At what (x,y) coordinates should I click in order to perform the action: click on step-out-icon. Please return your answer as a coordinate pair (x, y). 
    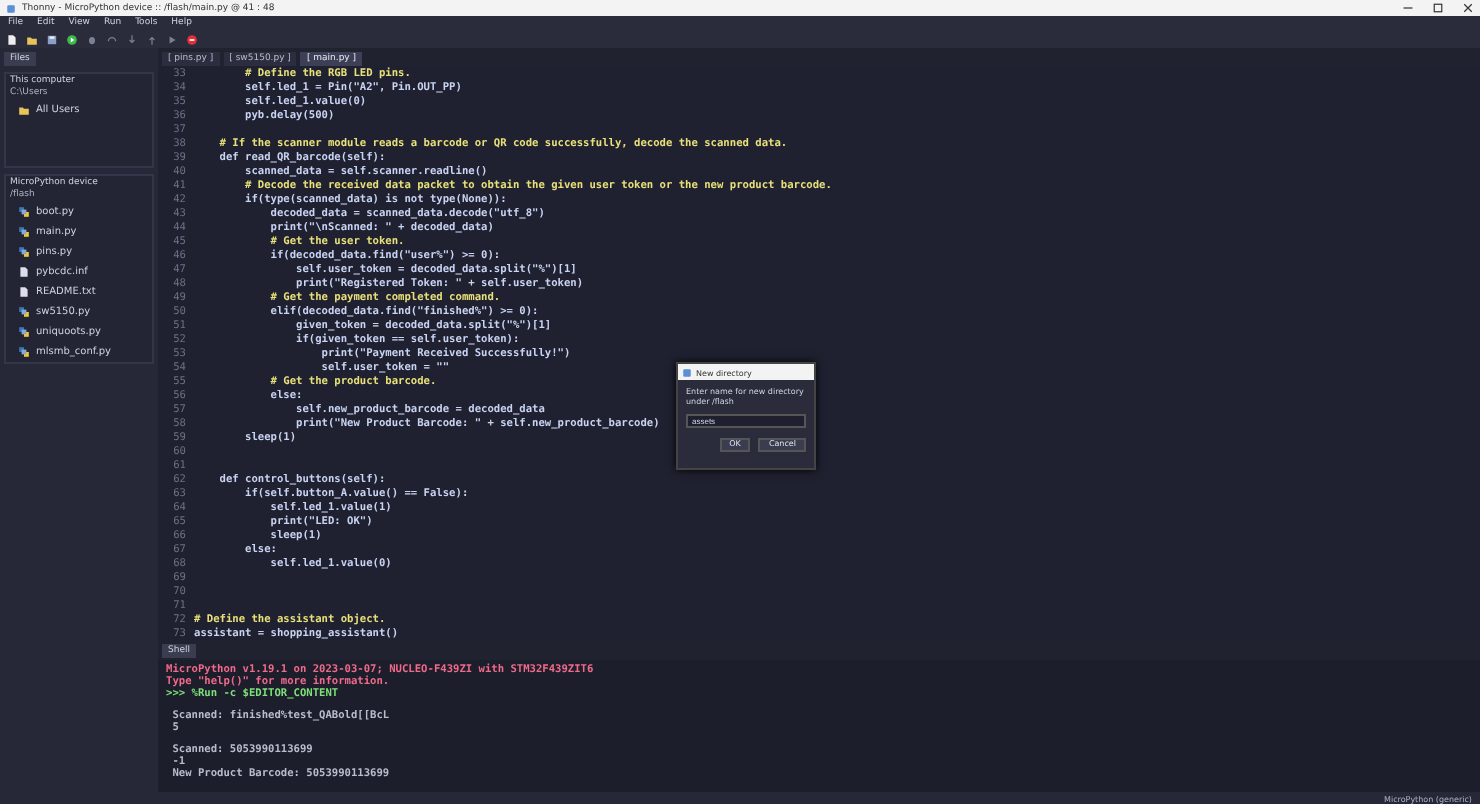
    Looking at the image, I should click on (152, 39).